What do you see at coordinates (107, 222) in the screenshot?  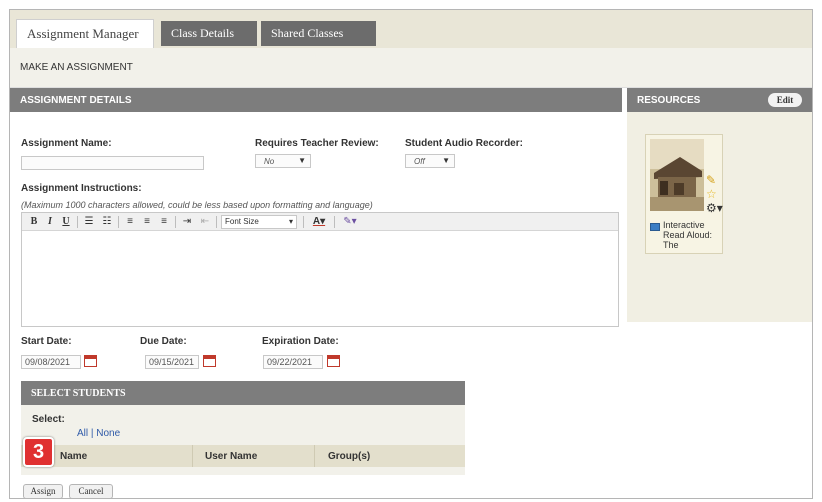 I see `numbered-list-icon: ☷` at bounding box center [107, 222].